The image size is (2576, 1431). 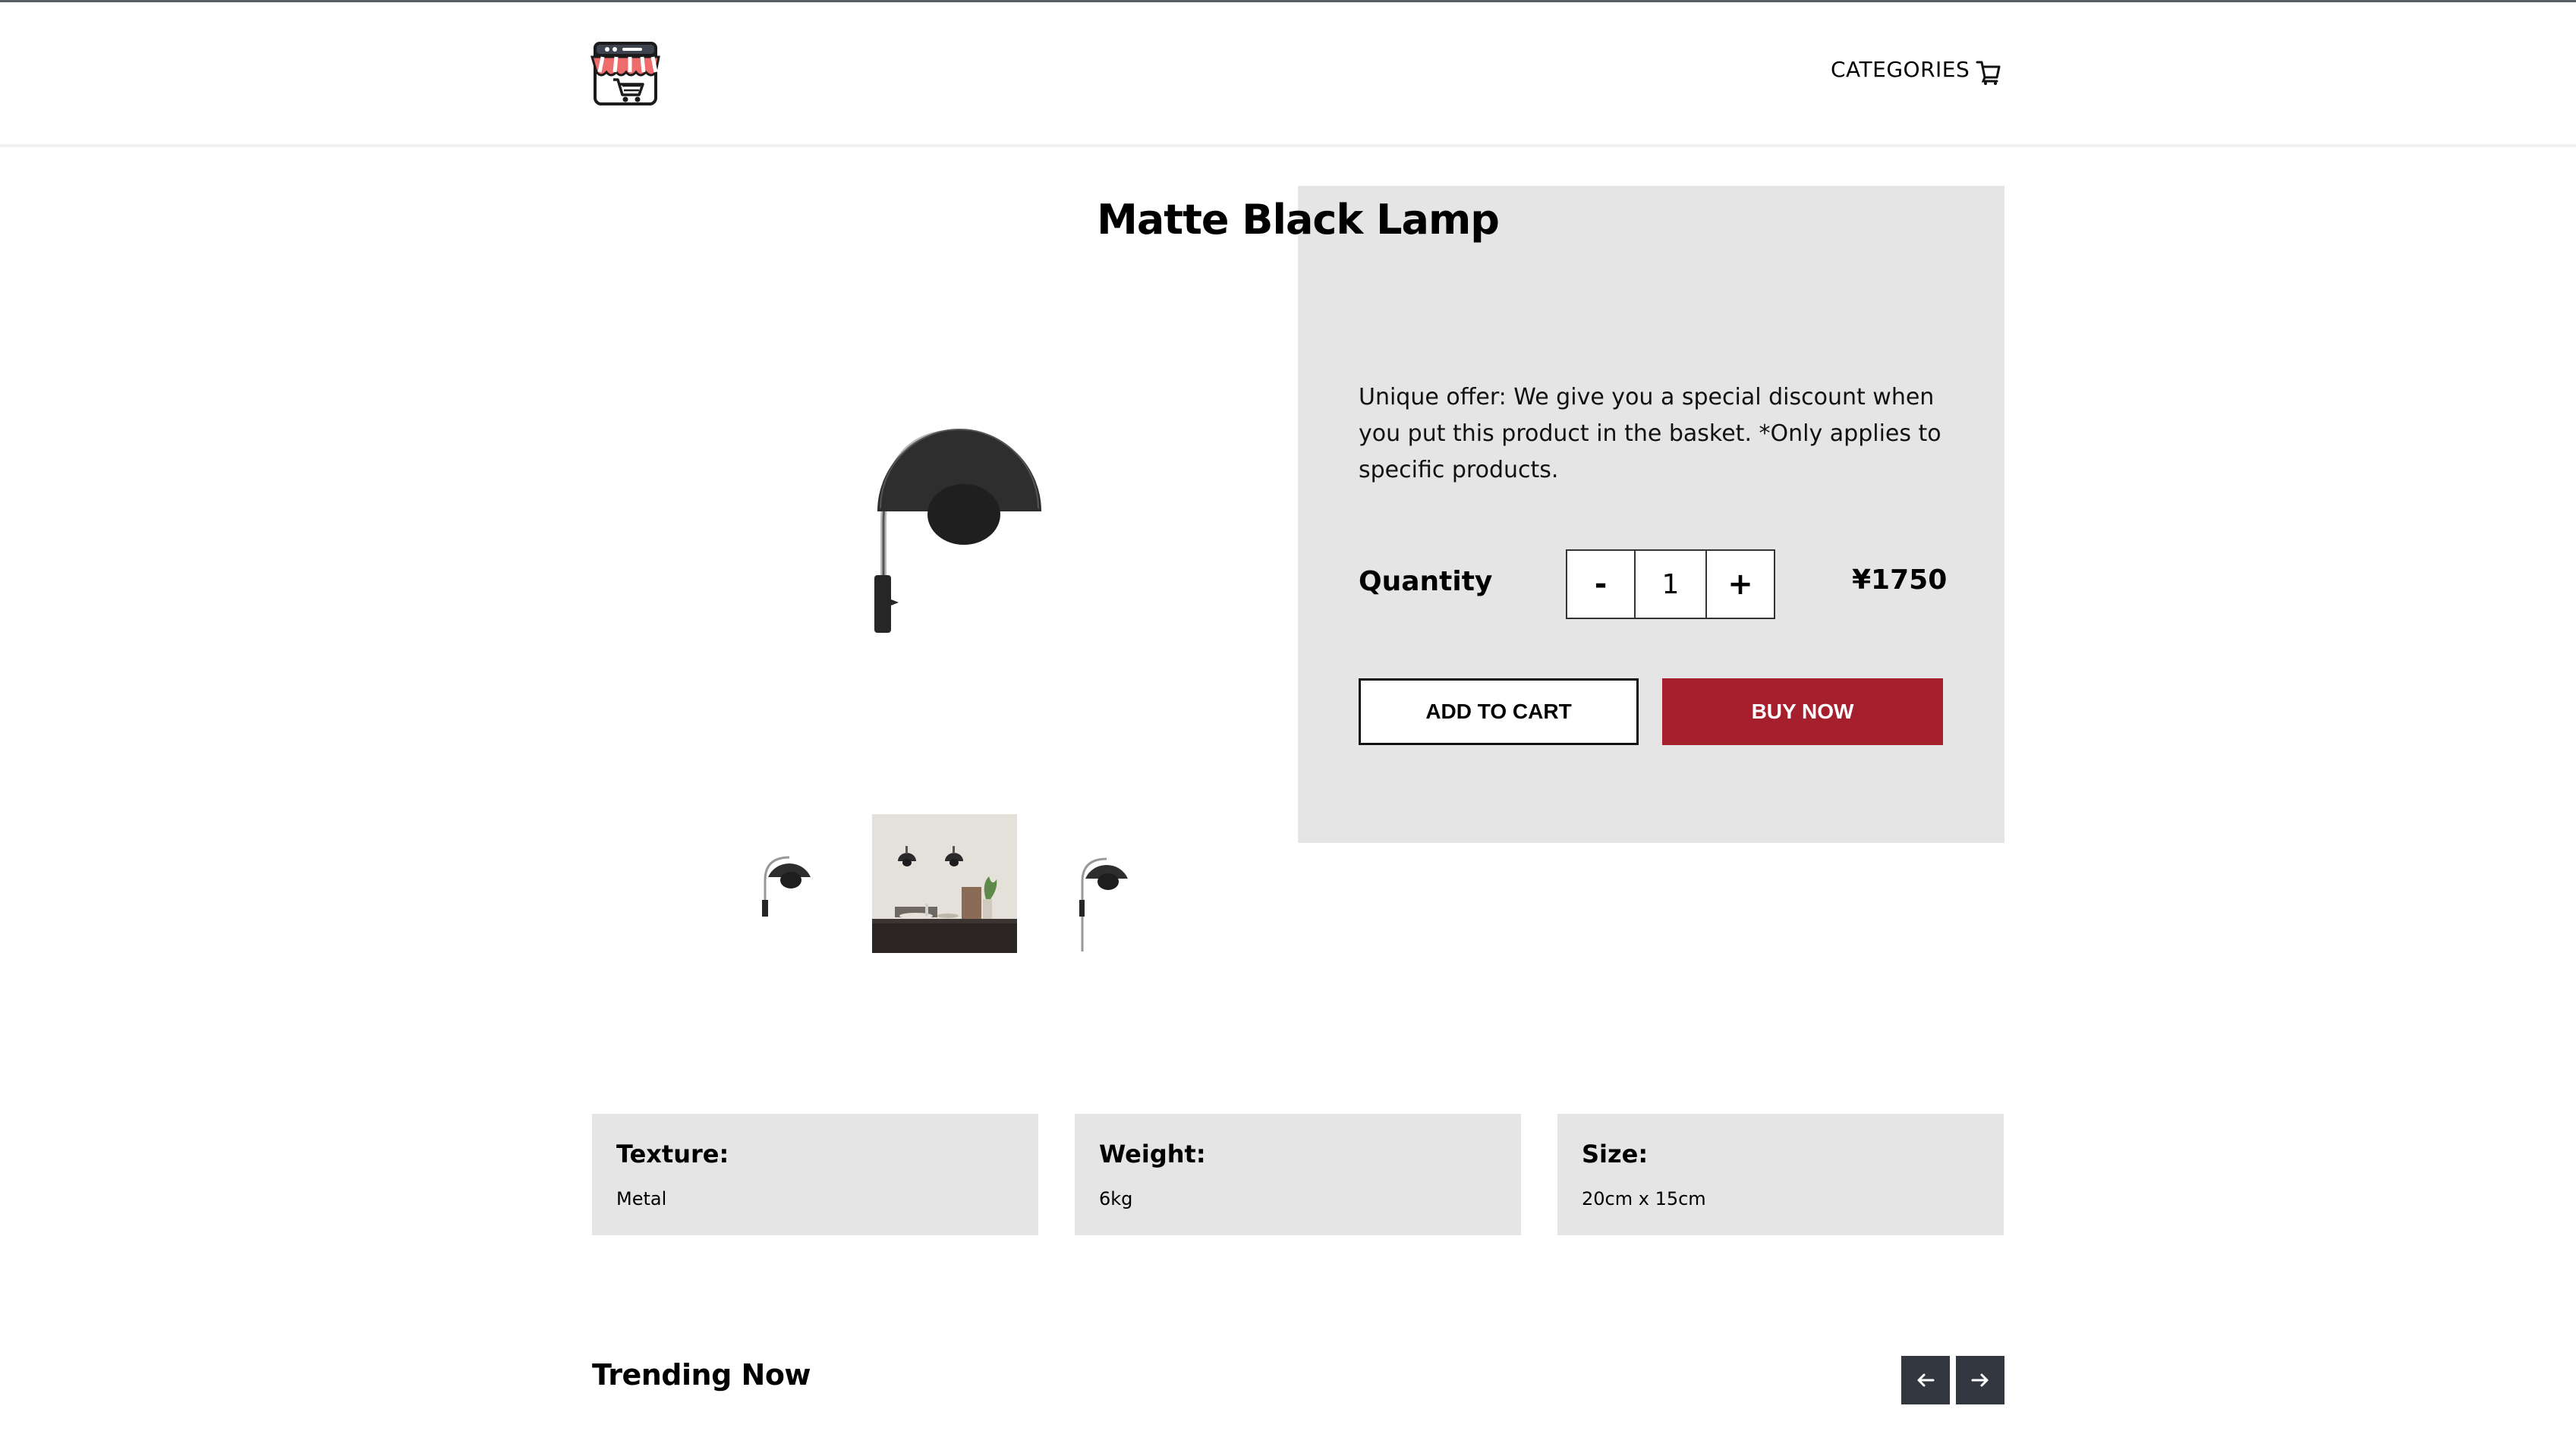 I want to click on trending-title: Trending Now, so click(x=701, y=1375).